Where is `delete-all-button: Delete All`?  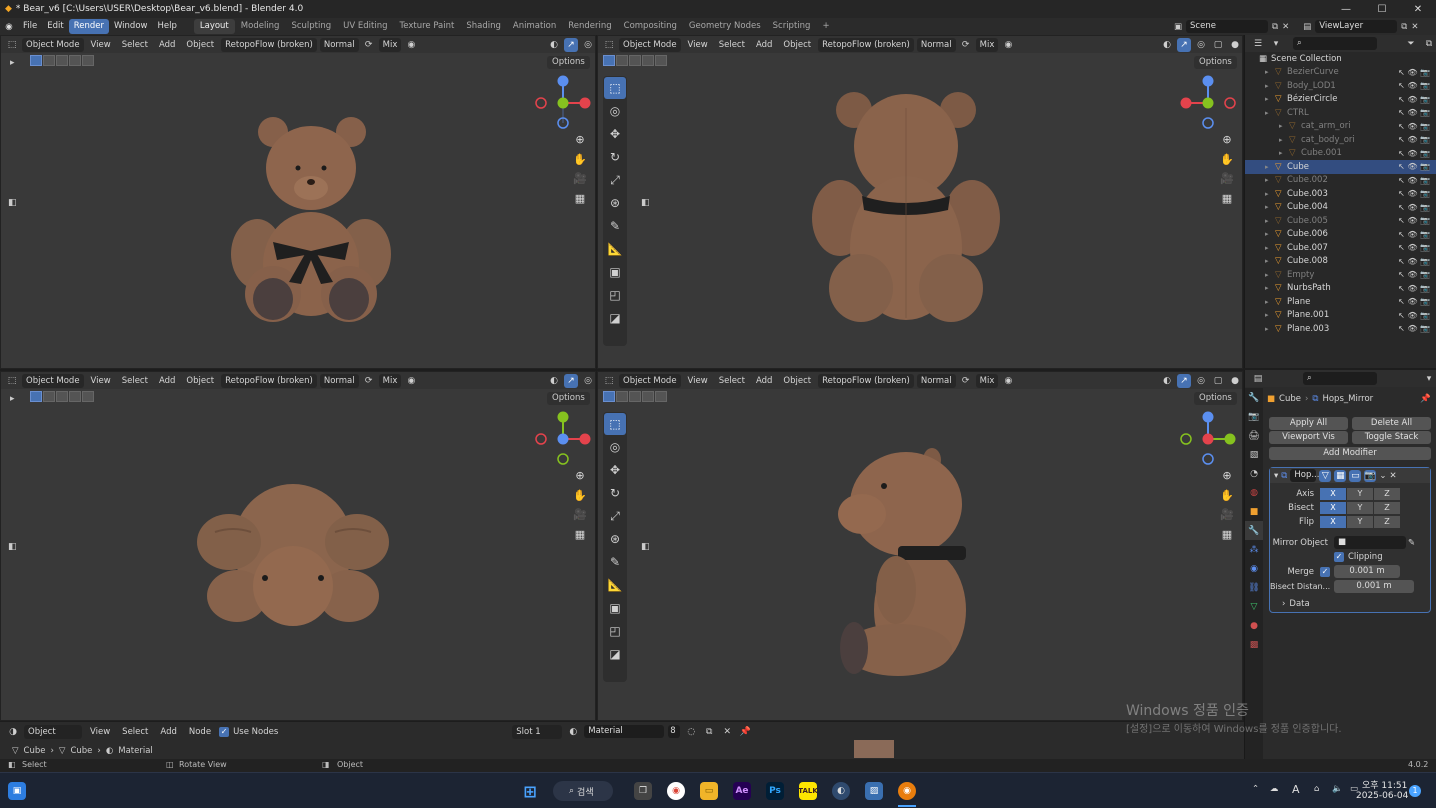 delete-all-button: Delete All is located at coordinates (1391, 423).